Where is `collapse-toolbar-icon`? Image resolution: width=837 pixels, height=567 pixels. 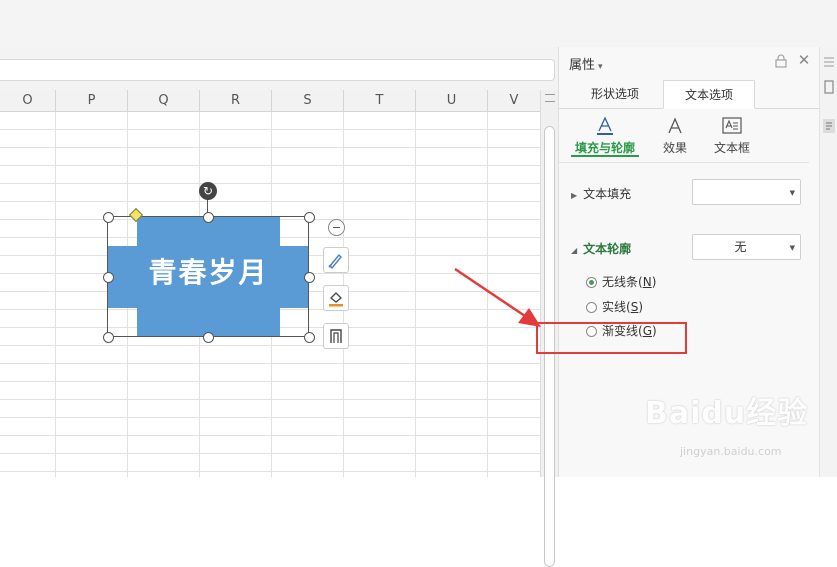
collapse-toolbar-icon is located at coordinates (336, 227).